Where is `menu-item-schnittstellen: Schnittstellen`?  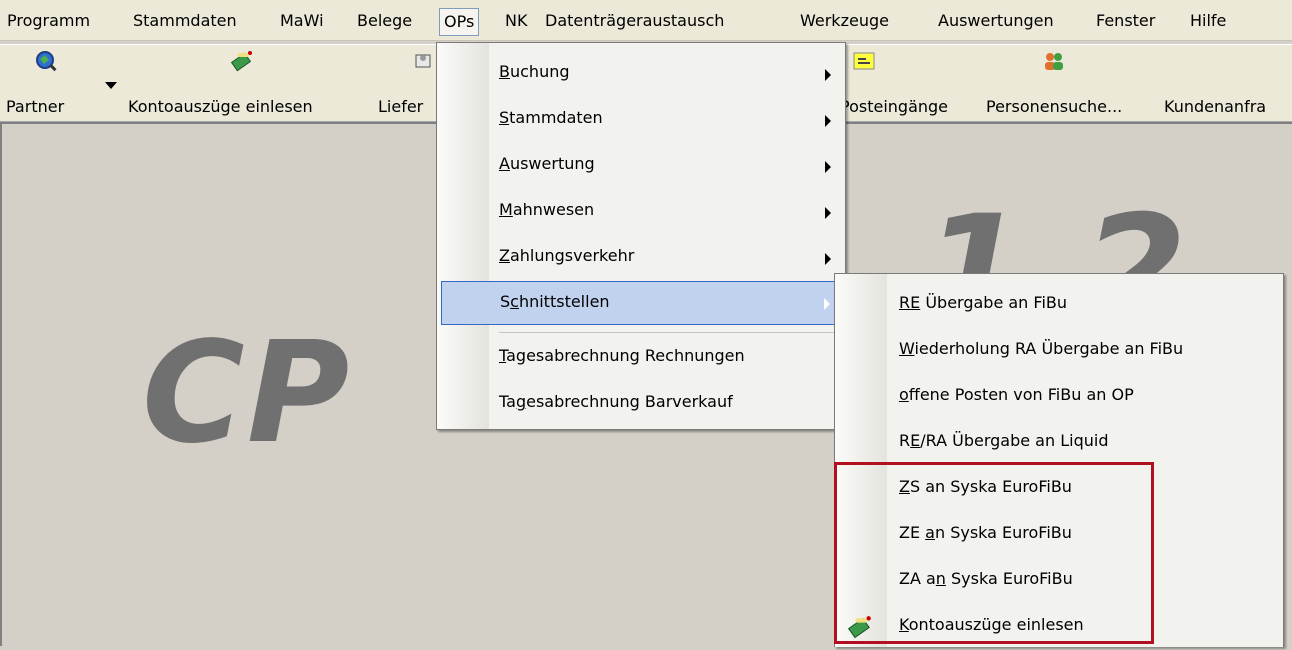
menu-item-schnittstellen: Schnittstellen is located at coordinates (641, 303).